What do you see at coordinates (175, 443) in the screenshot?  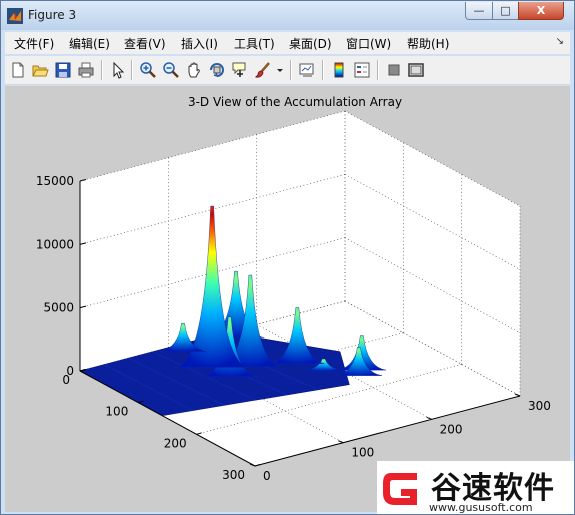 I see `x-tick-label: 200` at bounding box center [175, 443].